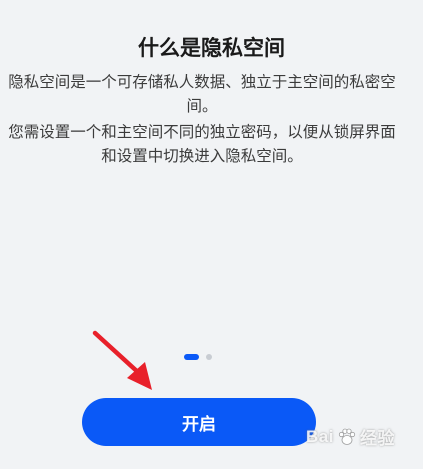  I want to click on description-paragraph-1: 隐私空间是一个可存储私人数据、独立于主空间的私密空间。, so click(202, 94).